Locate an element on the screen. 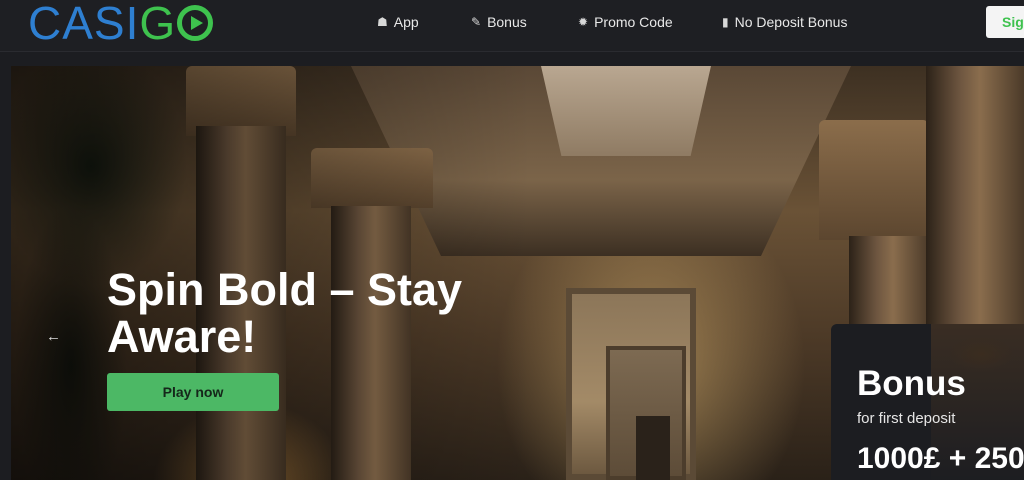  bonus-amount: 1000£ + 250 is located at coordinates (940, 458).